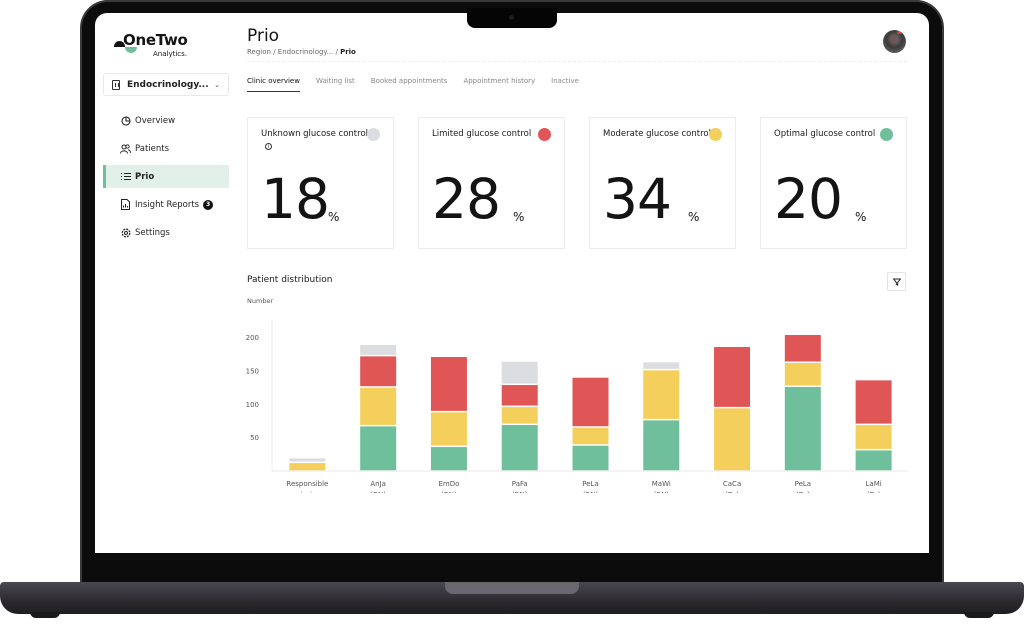 This screenshot has width=1024, height=624. I want to click on sidebar-item-insight-reports: Insight Reports 3, so click(166, 204).